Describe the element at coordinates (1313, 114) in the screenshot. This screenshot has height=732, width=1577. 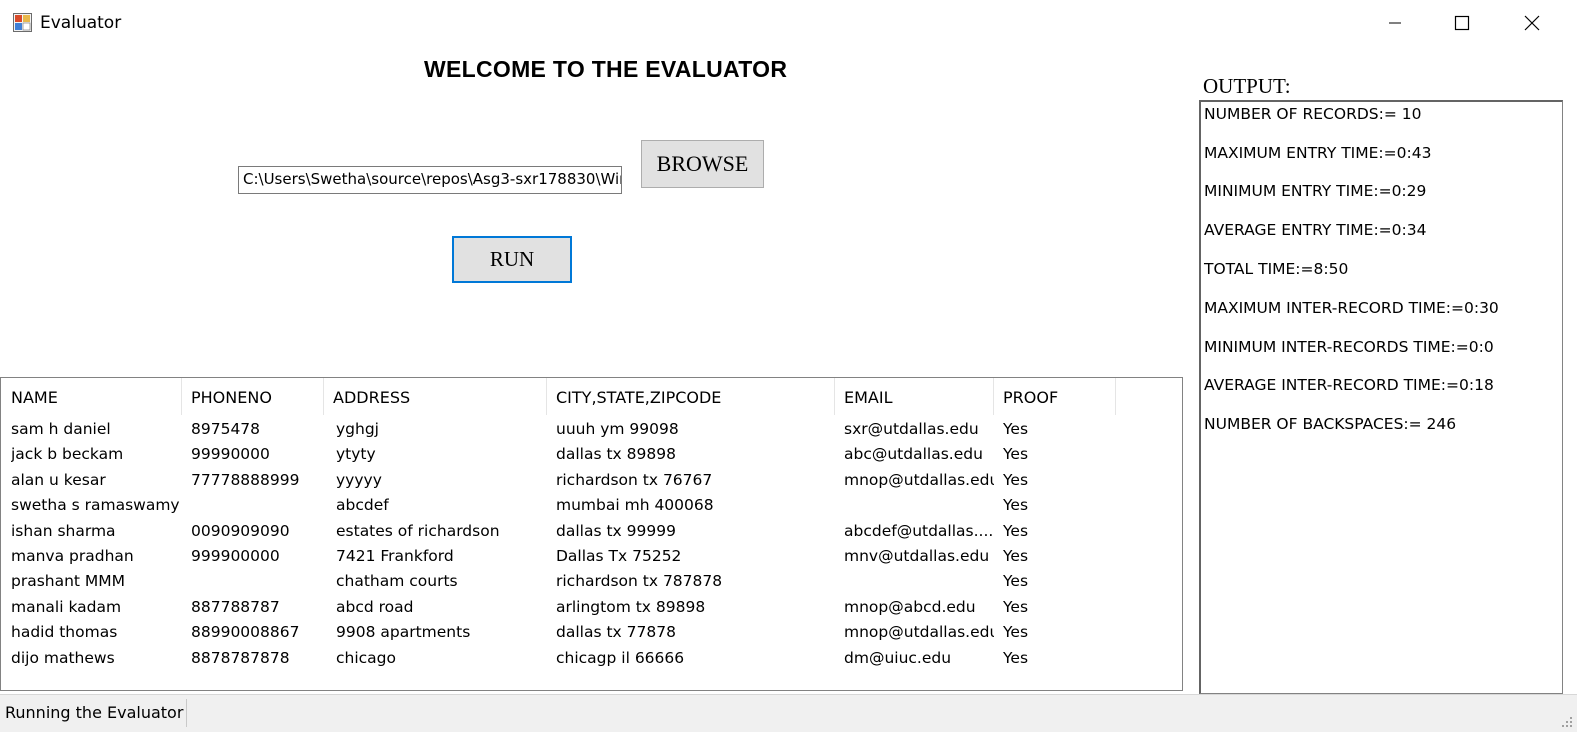
I see `output-line: NUMBER OF RECORDS:= 10` at that location.